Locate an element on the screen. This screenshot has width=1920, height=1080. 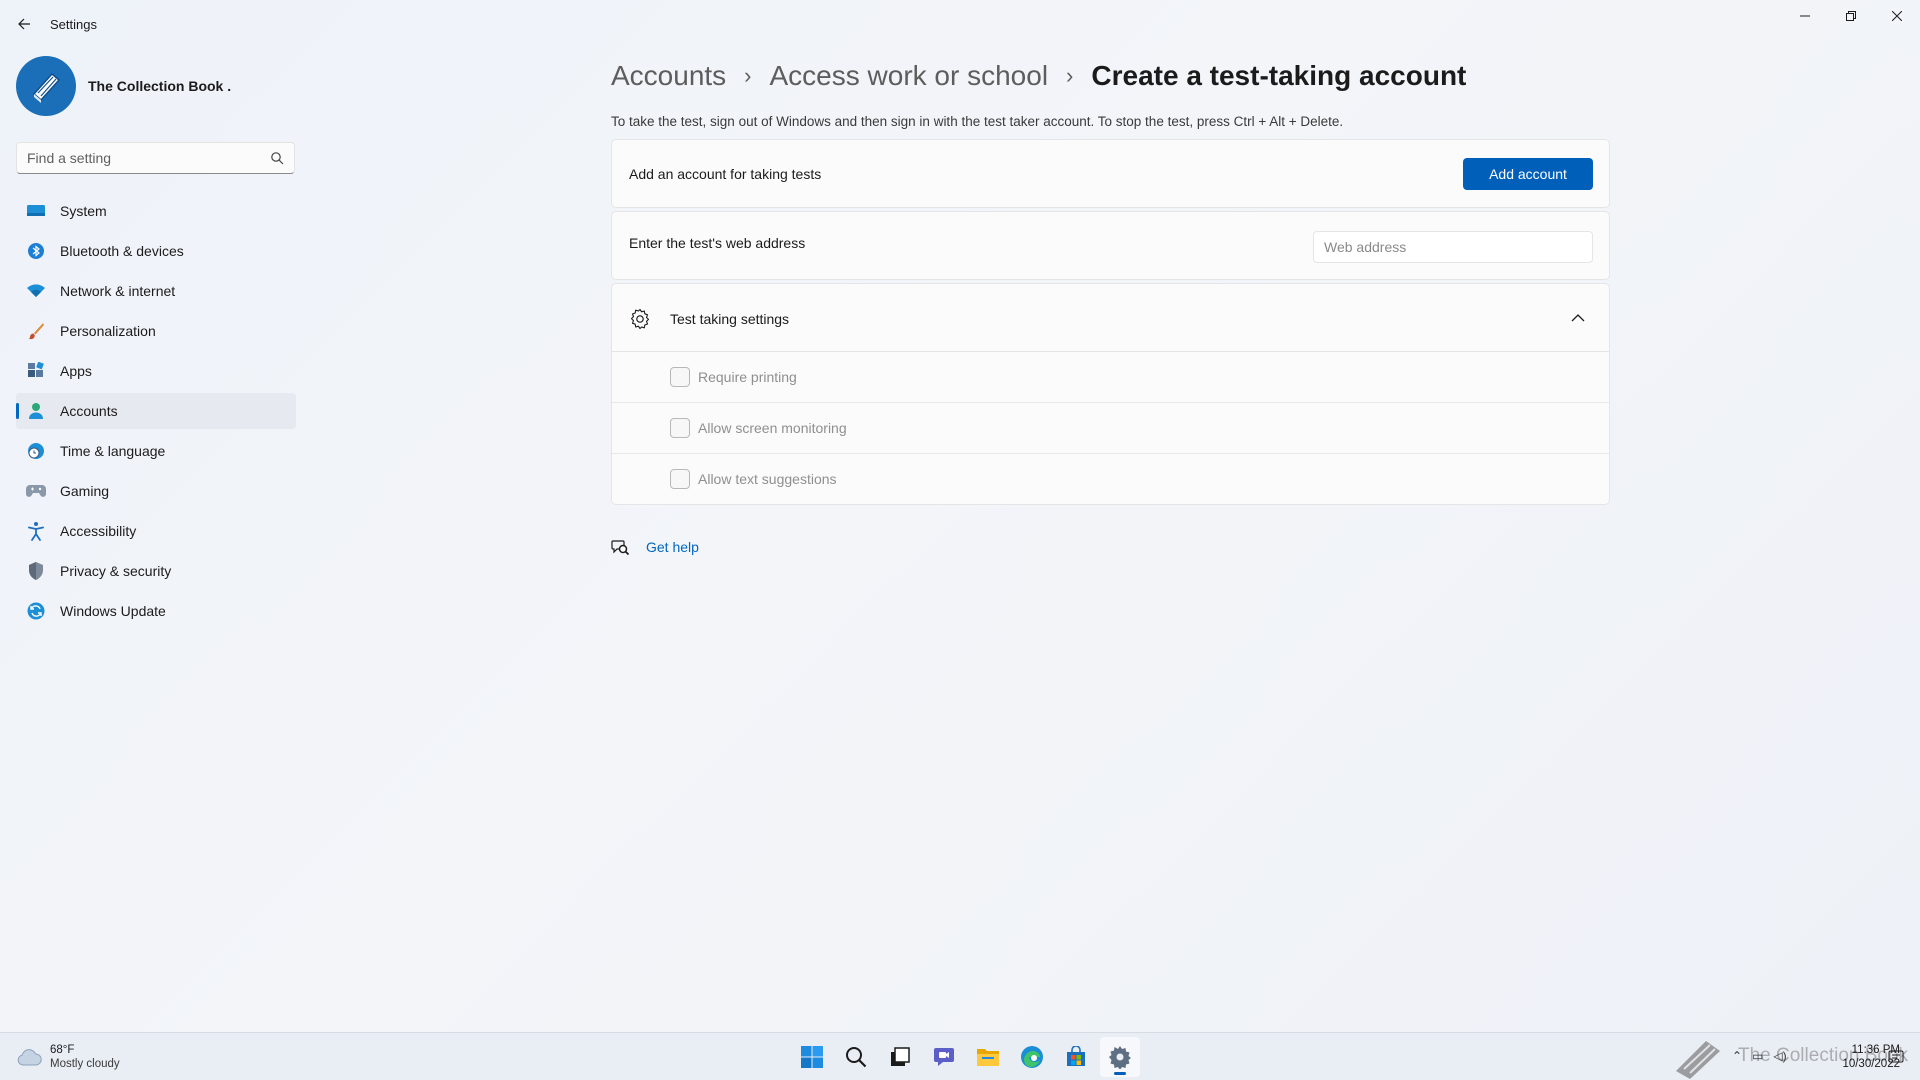
sidebar-item-system: System is located at coordinates (156, 211).